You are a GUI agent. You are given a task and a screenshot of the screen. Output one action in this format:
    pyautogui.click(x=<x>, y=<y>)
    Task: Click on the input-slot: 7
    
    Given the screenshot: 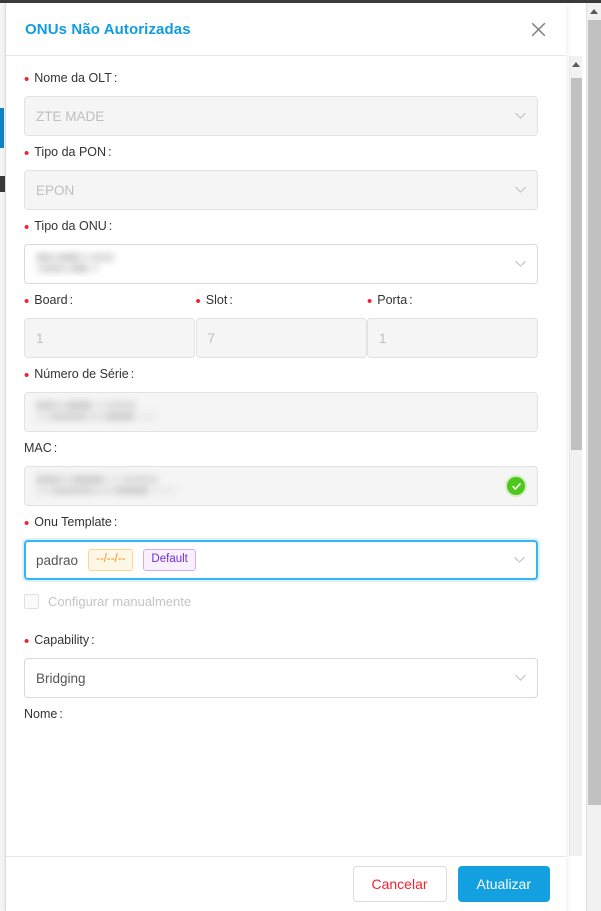 What is the action you would take?
    pyautogui.click(x=281, y=338)
    